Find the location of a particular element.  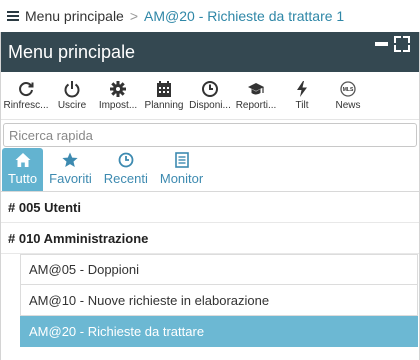

tab-favoriti: Favoriti is located at coordinates (70, 169).